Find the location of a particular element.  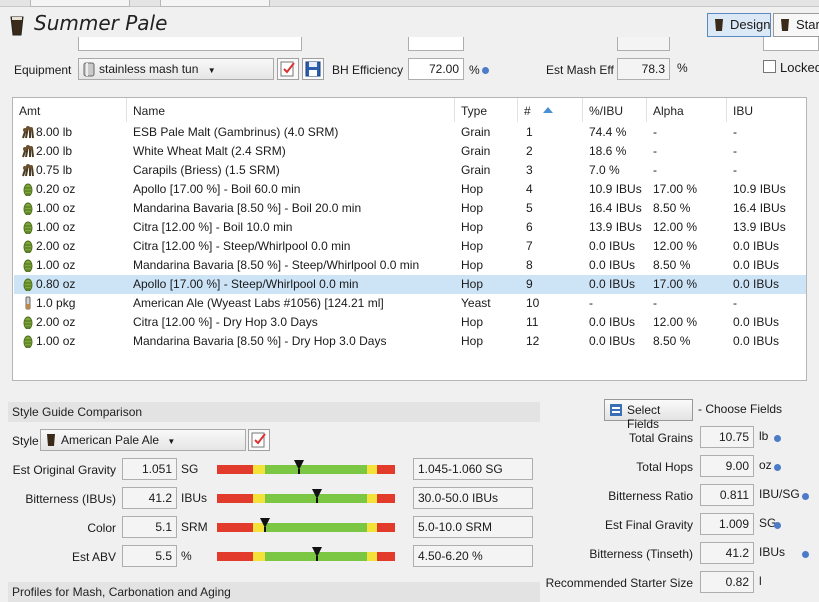

boil-field-cut is located at coordinates (643, 44).